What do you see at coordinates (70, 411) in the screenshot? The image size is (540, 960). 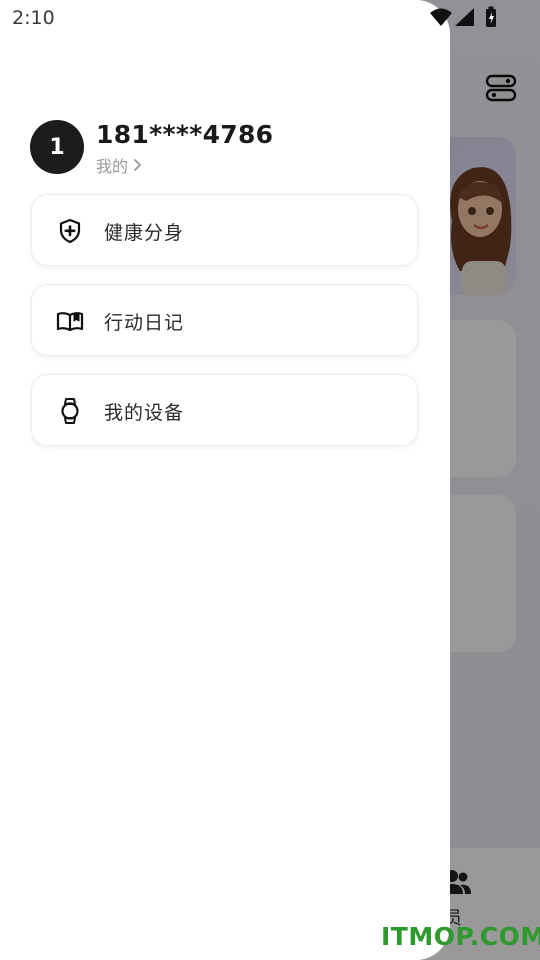 I see `smartwatch-icon` at bounding box center [70, 411].